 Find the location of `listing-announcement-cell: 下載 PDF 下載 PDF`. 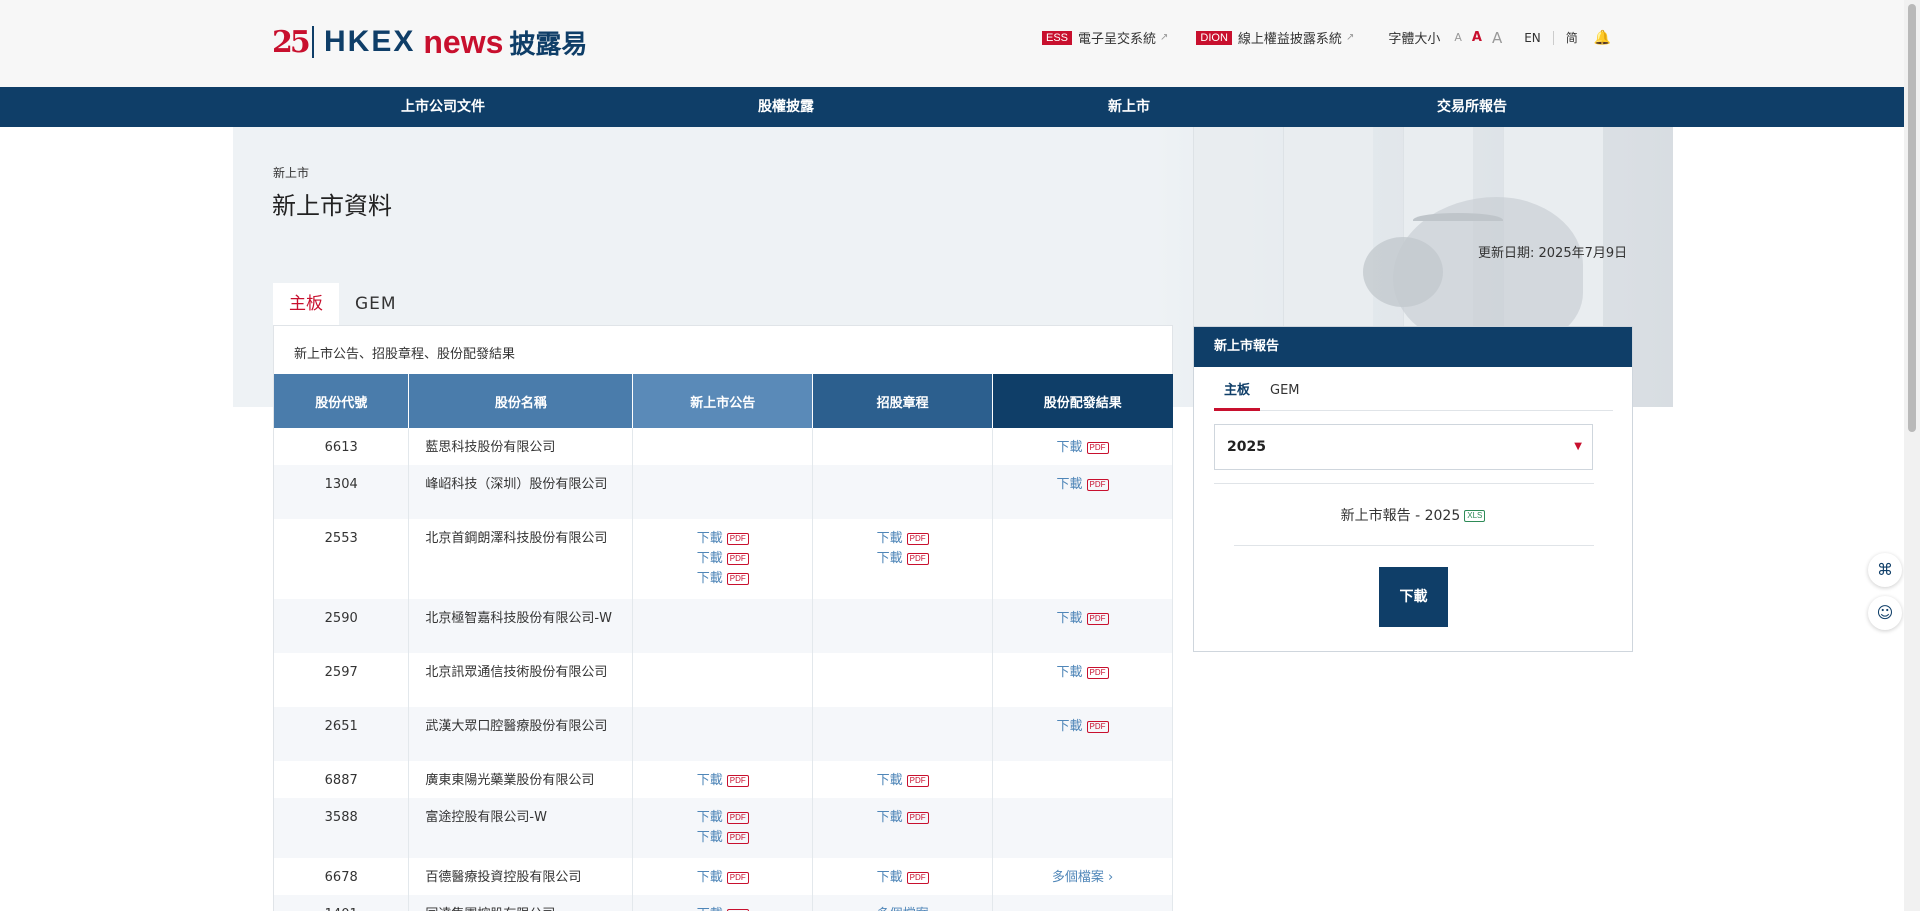

listing-announcement-cell: 下載 PDF 下載 PDF is located at coordinates (723, 828).